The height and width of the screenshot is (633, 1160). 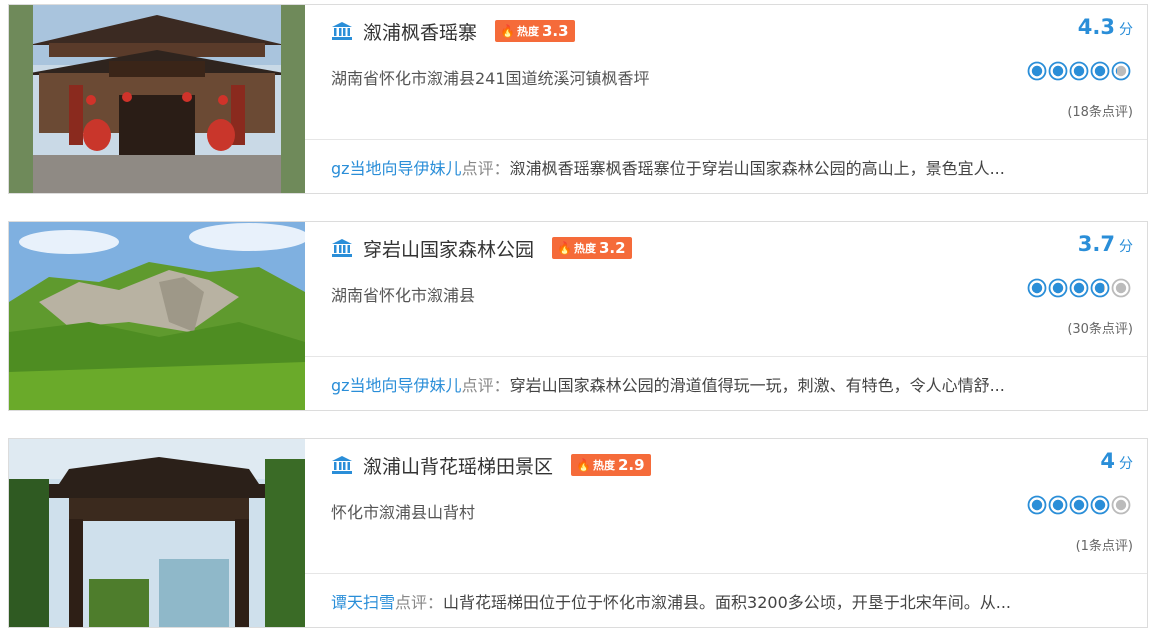 I want to click on score-value: 4, so click(x=1107, y=461).